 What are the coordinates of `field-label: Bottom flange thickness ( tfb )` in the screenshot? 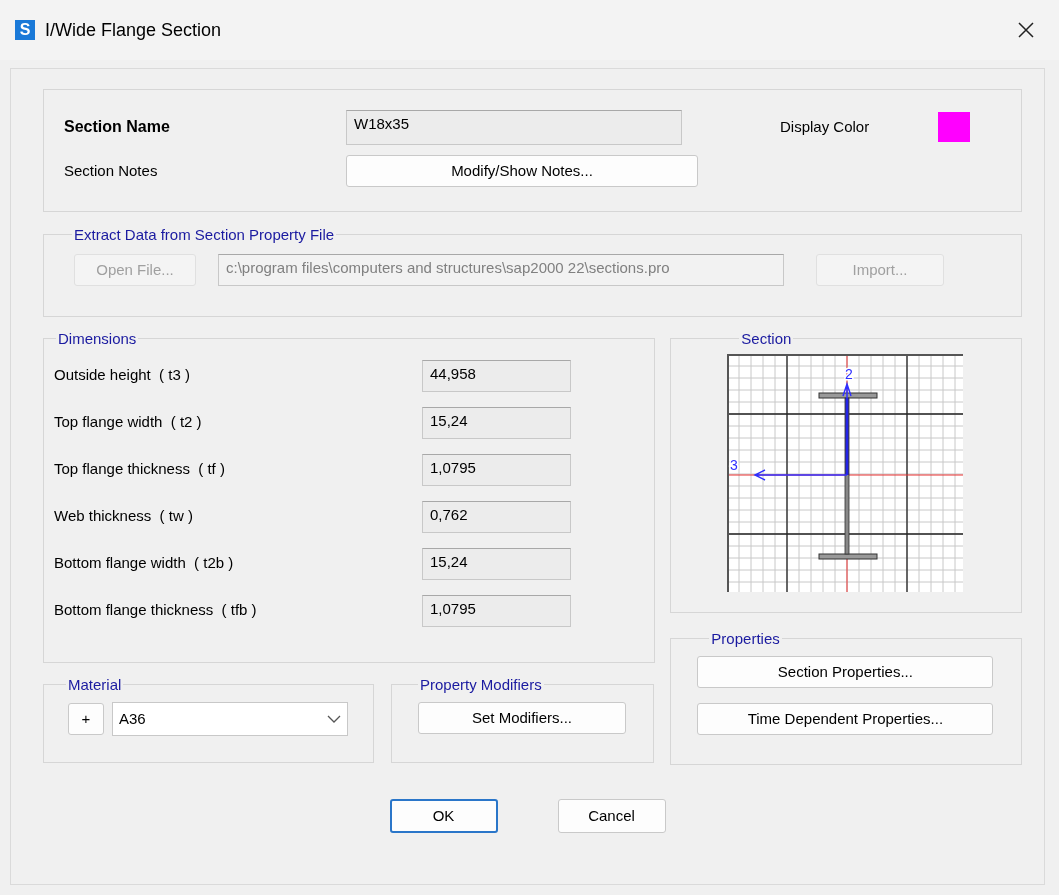 It's located at (155, 610).